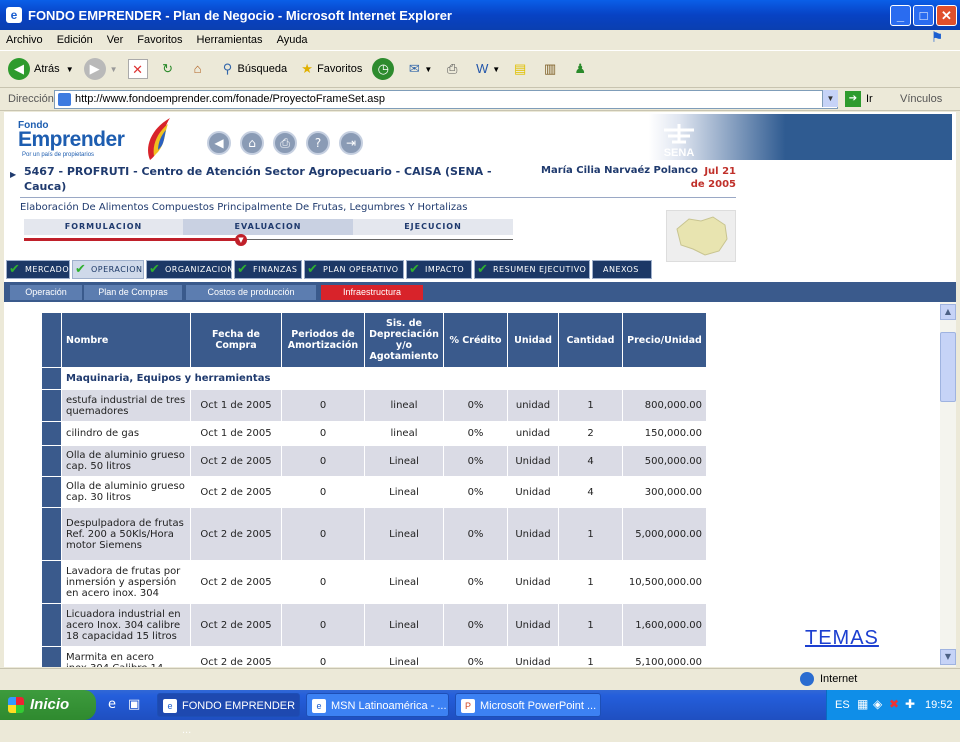 The height and width of the screenshot is (742, 960). I want to click on cell-precio: 5,000,000.00, so click(664, 534).